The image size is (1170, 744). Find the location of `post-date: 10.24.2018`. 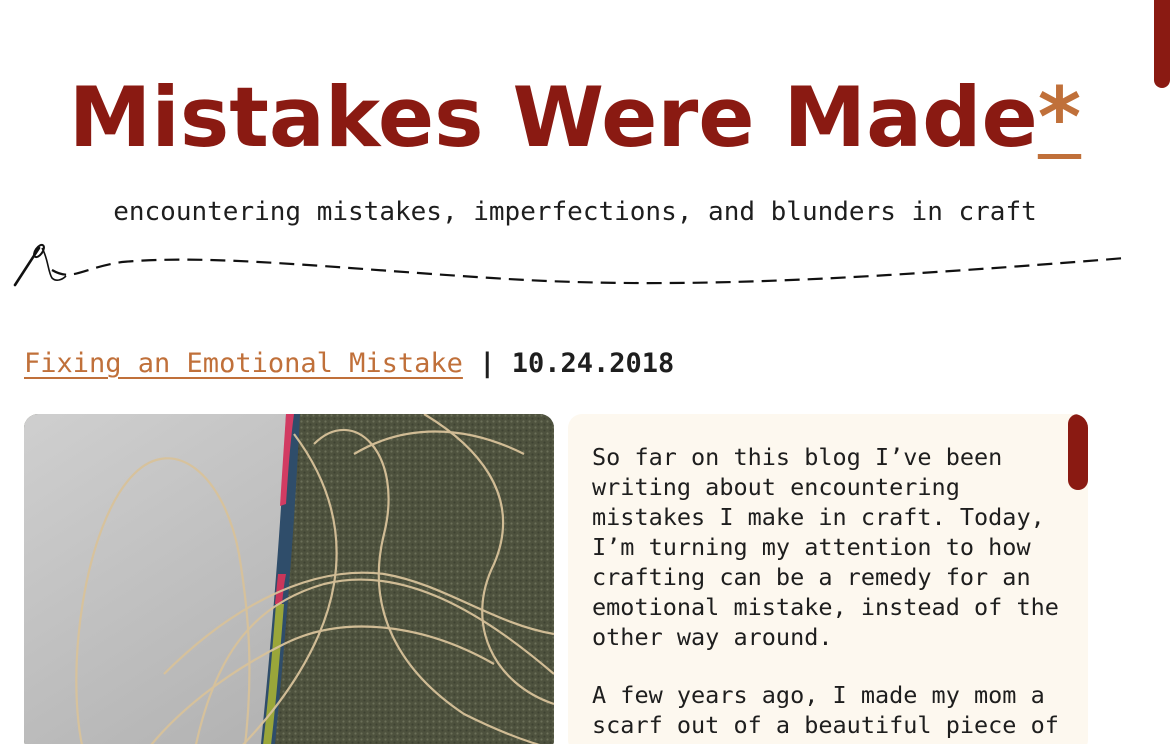

post-date: 10.24.2018 is located at coordinates (593, 363).